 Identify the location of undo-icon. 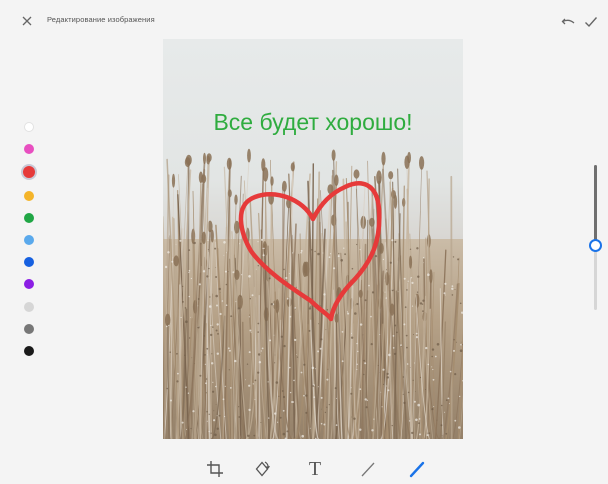
(568, 21).